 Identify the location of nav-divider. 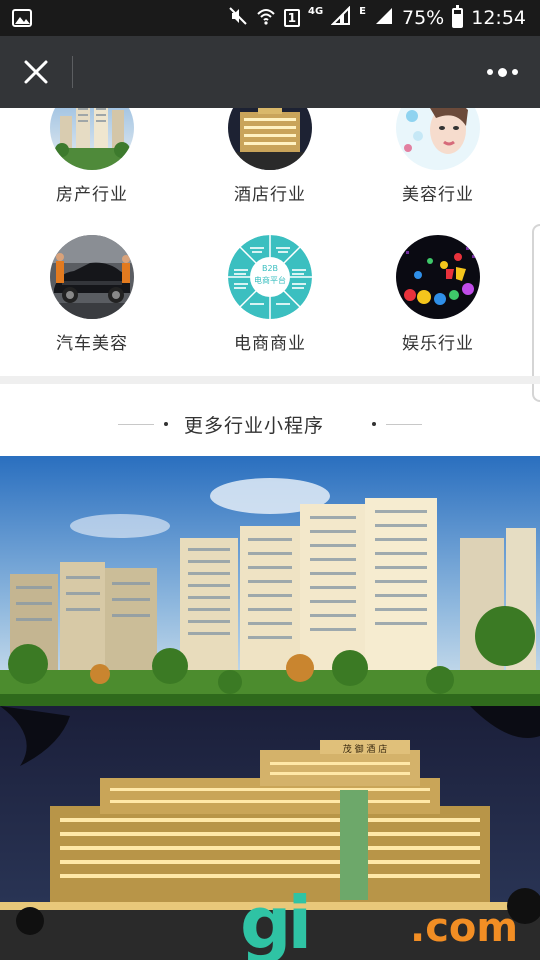
(72, 72).